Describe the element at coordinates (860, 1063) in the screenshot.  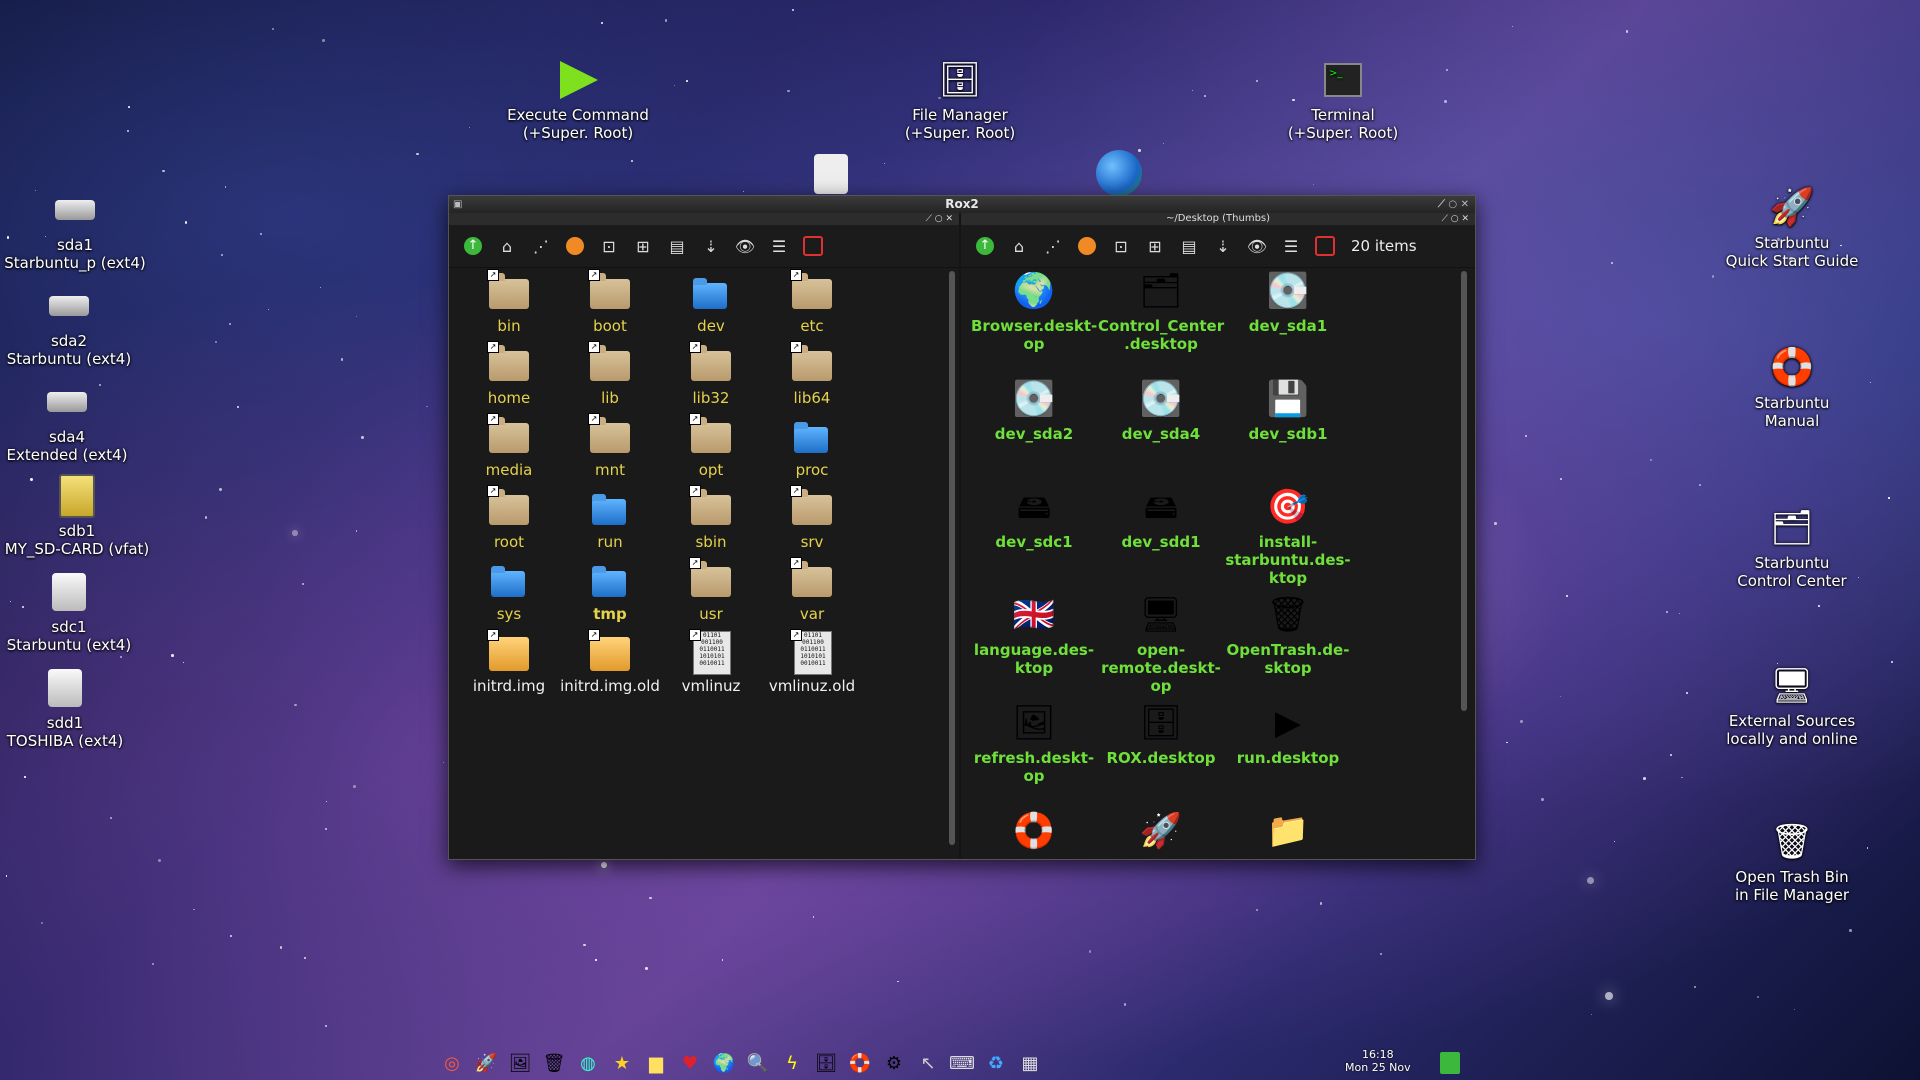
I see `lifebuoy-icon: 🛟` at that location.